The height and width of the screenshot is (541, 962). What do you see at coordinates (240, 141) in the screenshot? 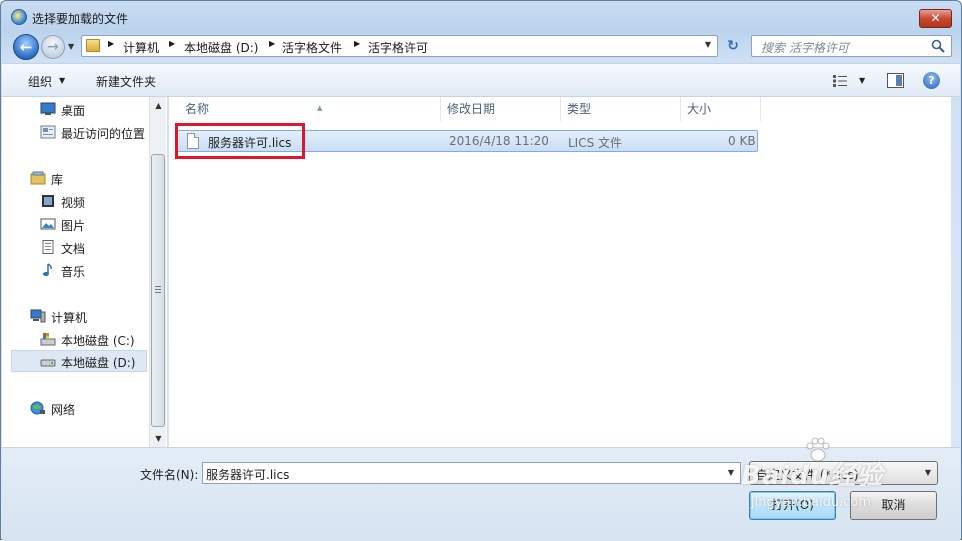
I see `red-highlight-annotation` at bounding box center [240, 141].